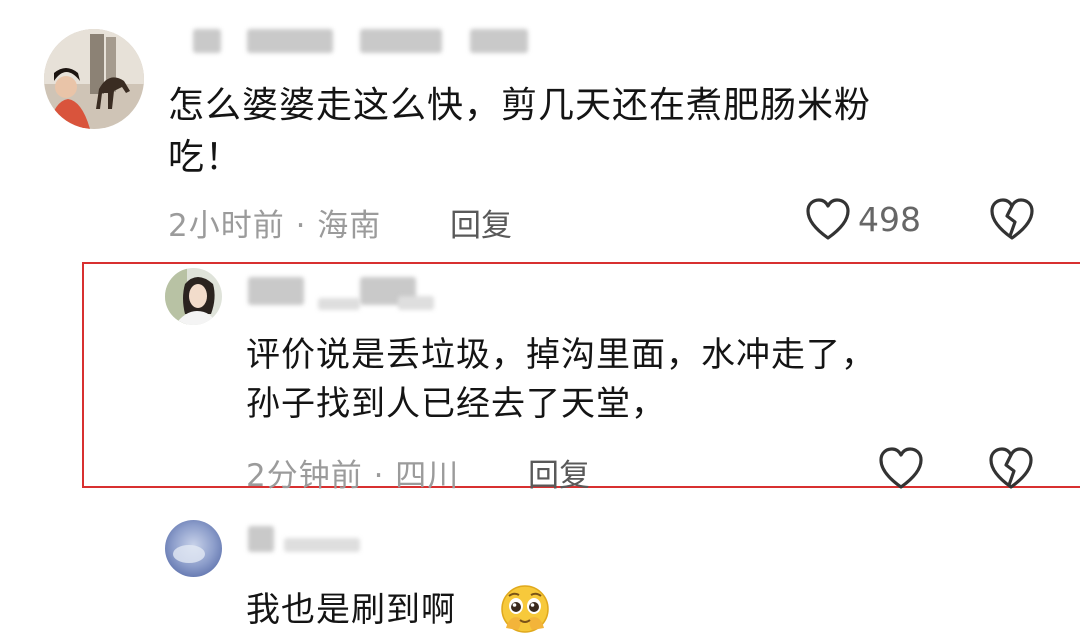  What do you see at coordinates (205, 157) in the screenshot?
I see `comment-text-line: 吃！` at bounding box center [205, 157].